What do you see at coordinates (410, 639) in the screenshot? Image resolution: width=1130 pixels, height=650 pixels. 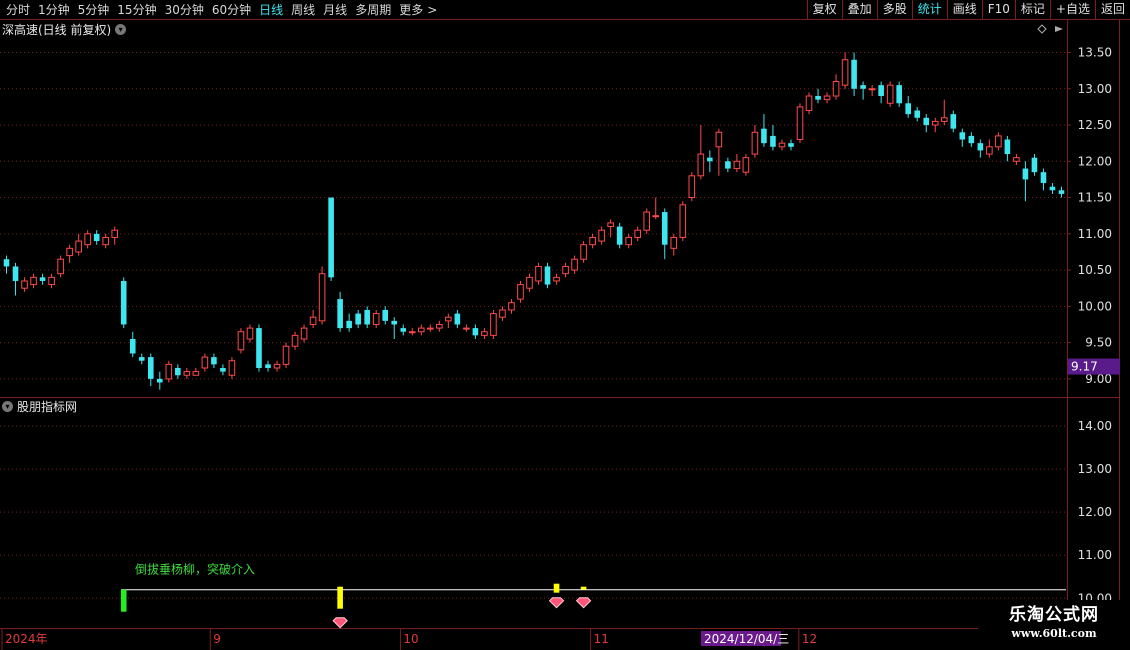 I see `date-label: 10` at bounding box center [410, 639].